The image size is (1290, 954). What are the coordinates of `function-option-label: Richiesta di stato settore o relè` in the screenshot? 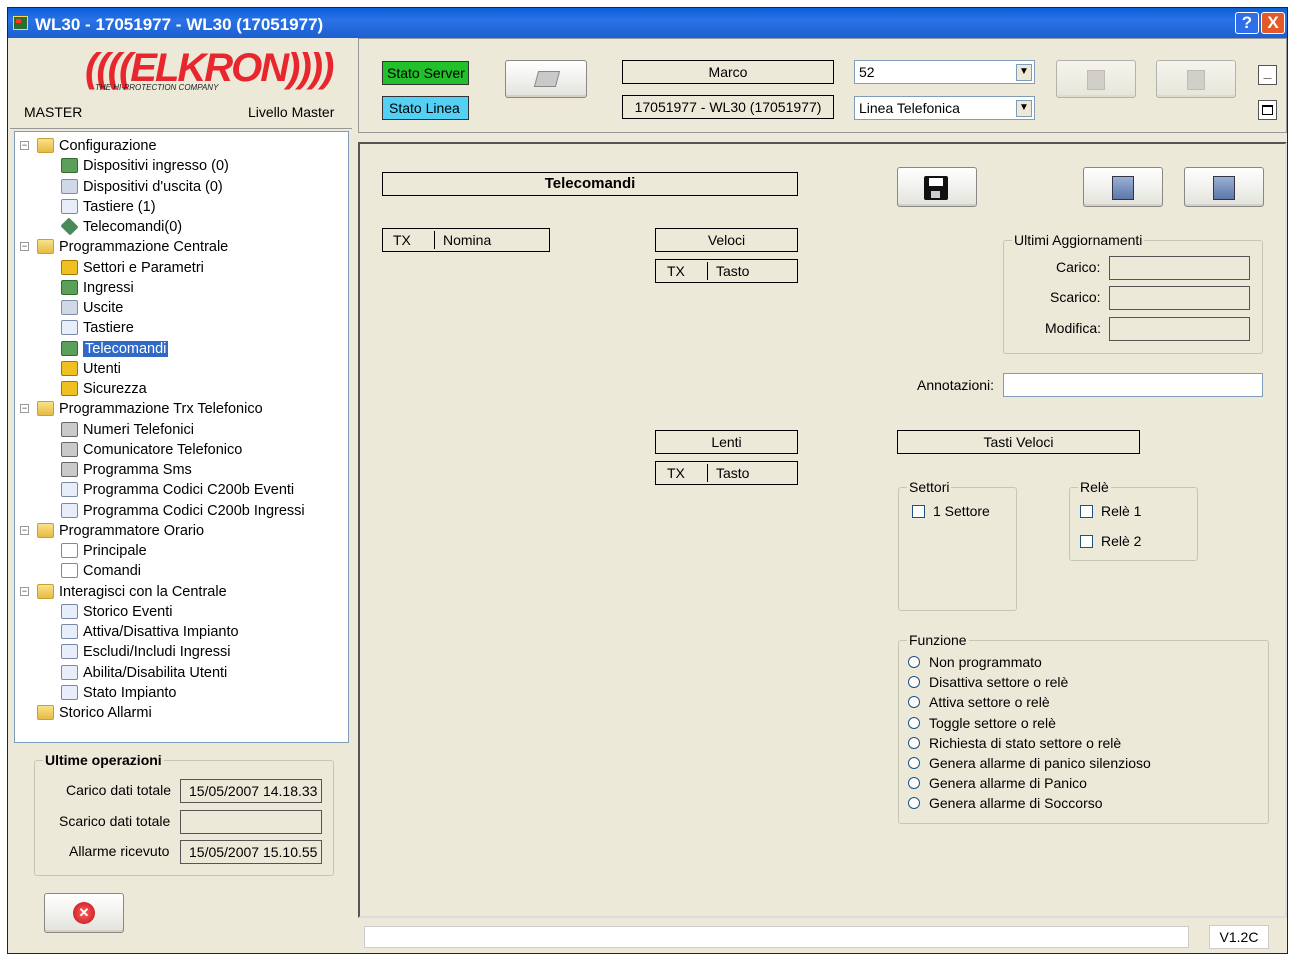 It's located at (1025, 742).